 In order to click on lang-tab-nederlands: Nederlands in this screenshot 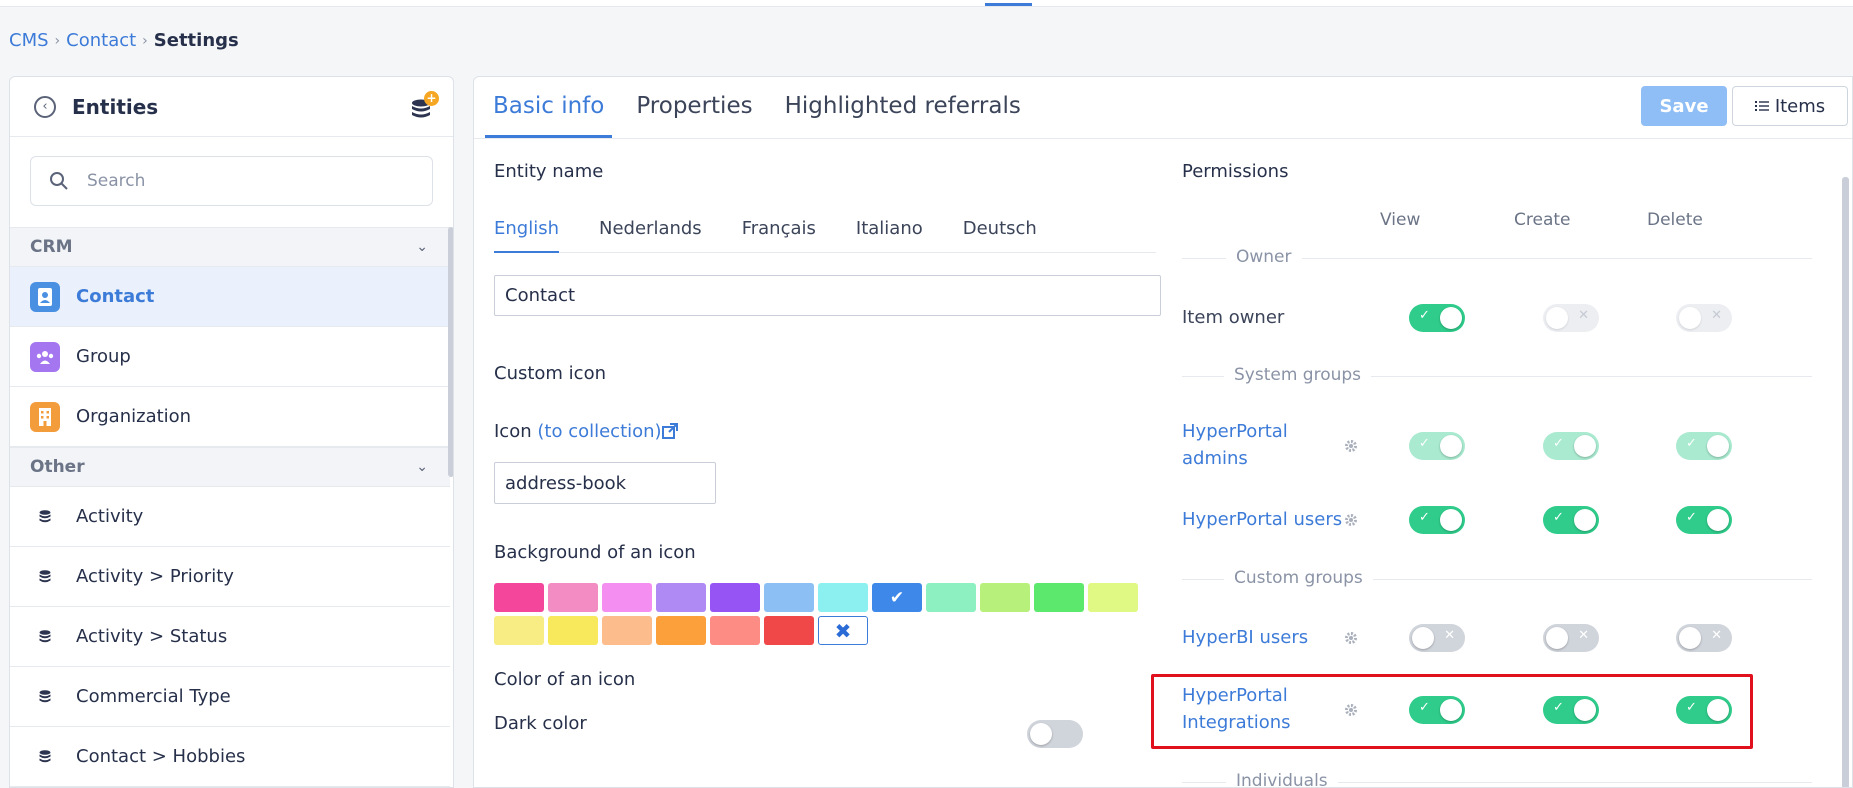, I will do `click(650, 231)`.